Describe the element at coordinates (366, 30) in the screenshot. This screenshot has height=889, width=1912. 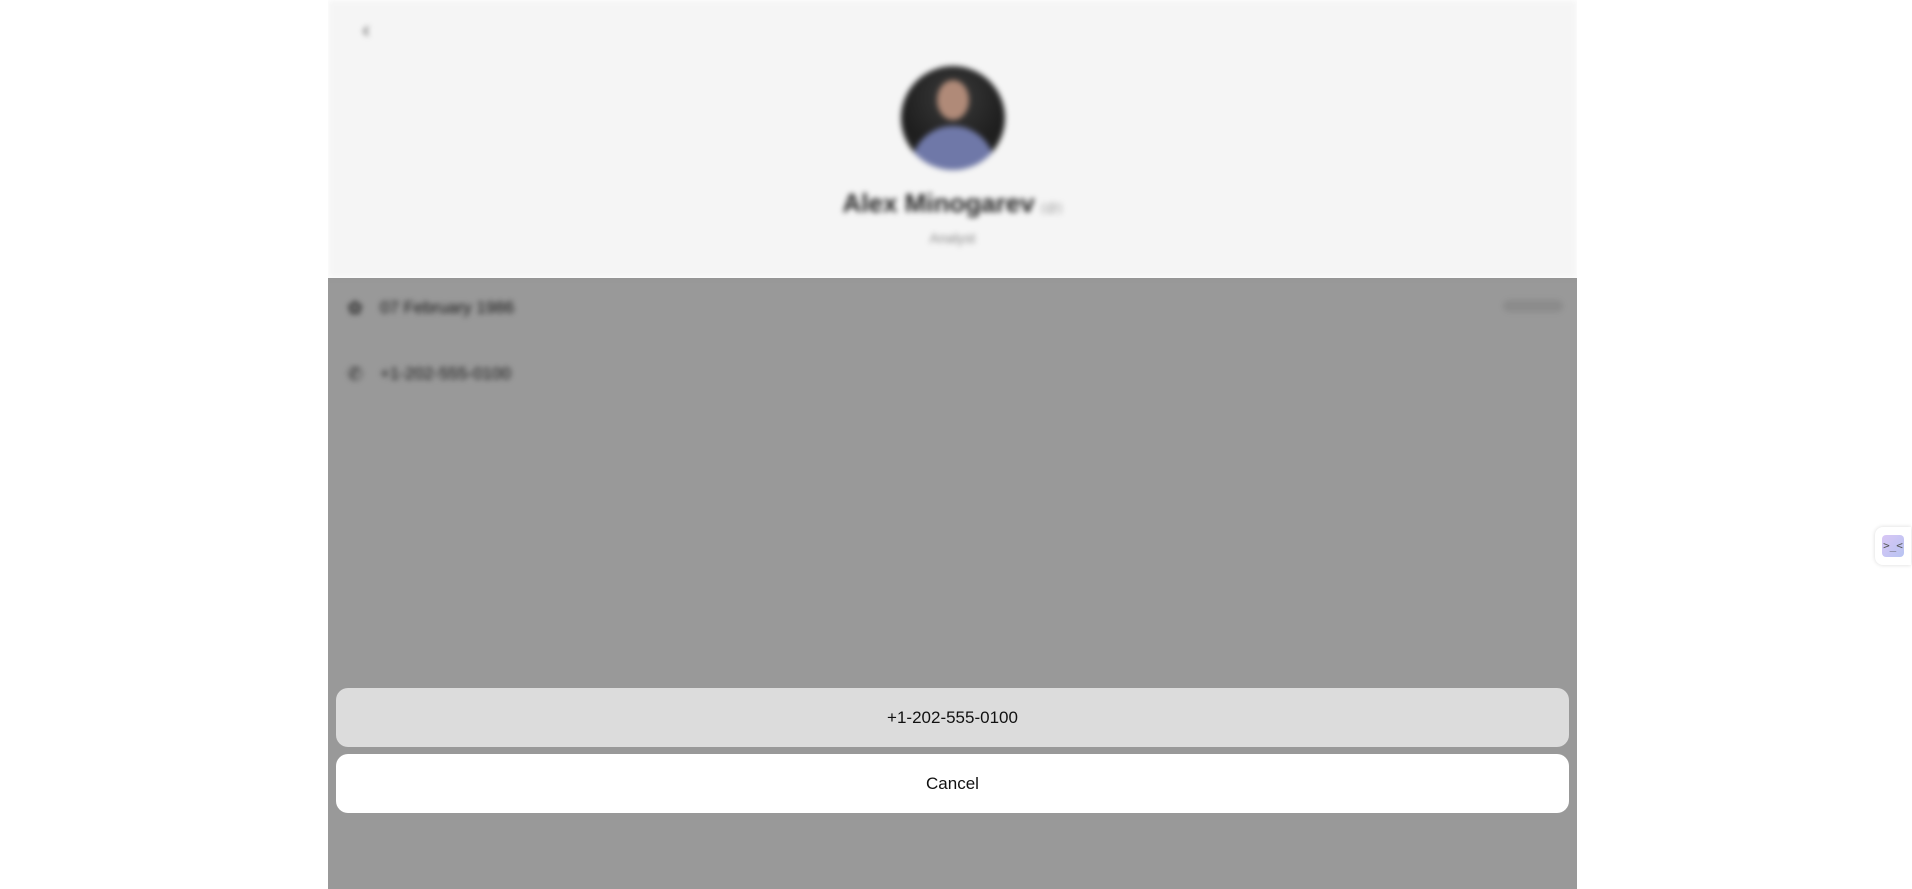
I see `chevron-left-icon: ‹` at that location.